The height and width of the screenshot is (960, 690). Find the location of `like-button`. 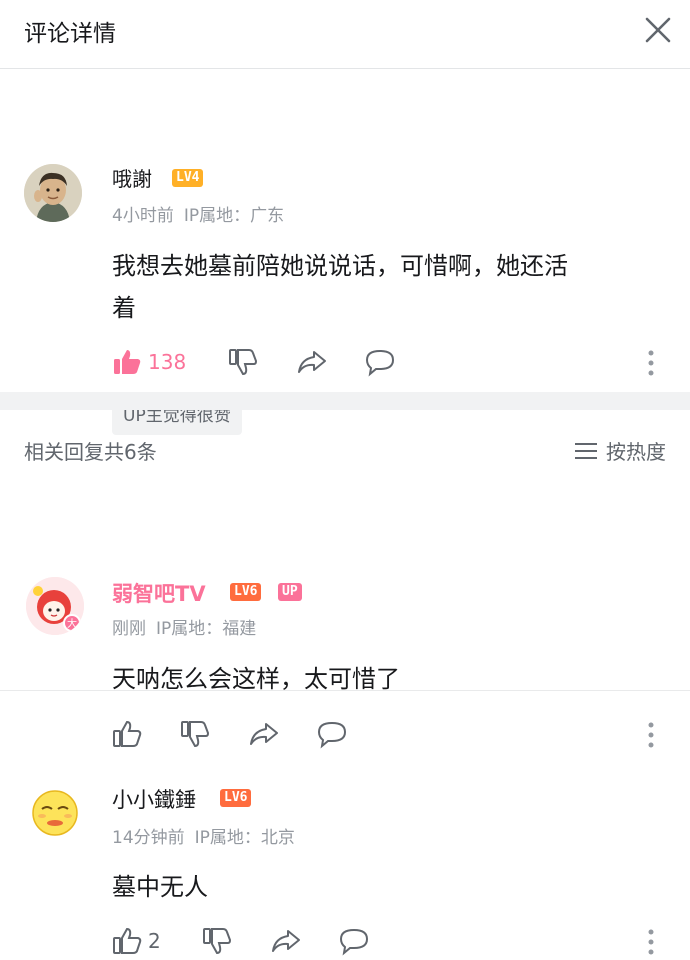

like-button is located at coordinates (127, 734).